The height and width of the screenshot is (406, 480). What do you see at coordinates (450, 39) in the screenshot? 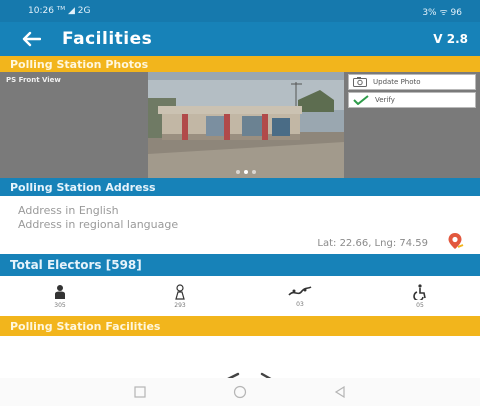
I see `version-label: V 2.8` at bounding box center [450, 39].